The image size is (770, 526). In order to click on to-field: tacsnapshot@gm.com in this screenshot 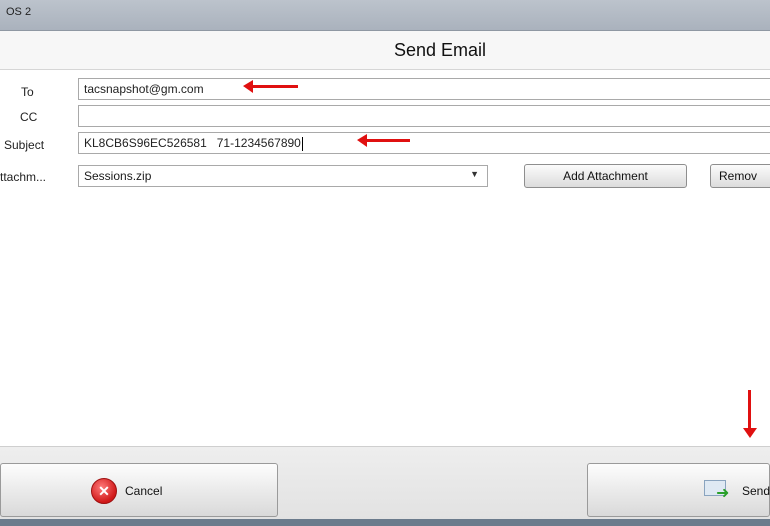, I will do `click(424, 89)`.